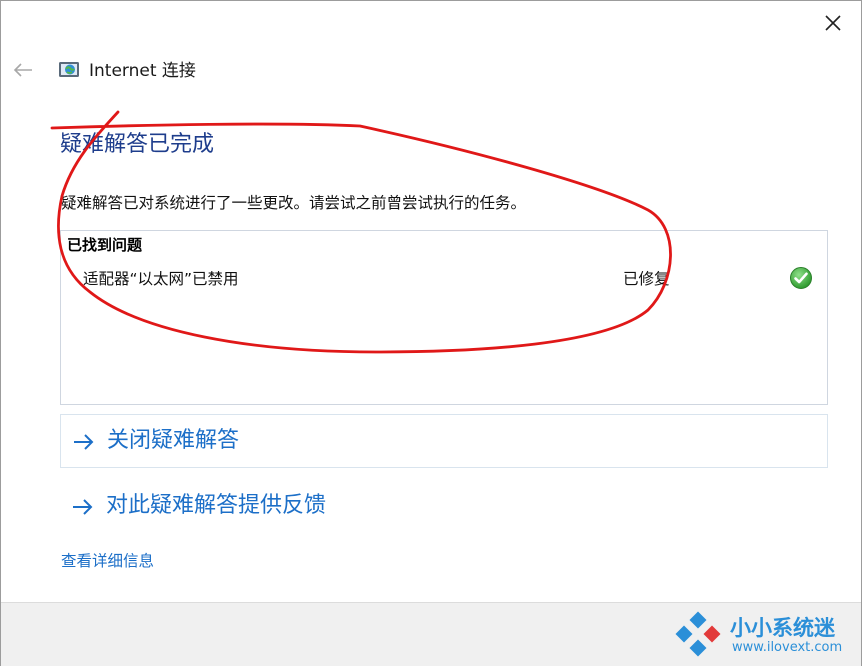 Image resolution: width=862 pixels, height=666 pixels. What do you see at coordinates (801, 278) in the screenshot?
I see `check-icon` at bounding box center [801, 278].